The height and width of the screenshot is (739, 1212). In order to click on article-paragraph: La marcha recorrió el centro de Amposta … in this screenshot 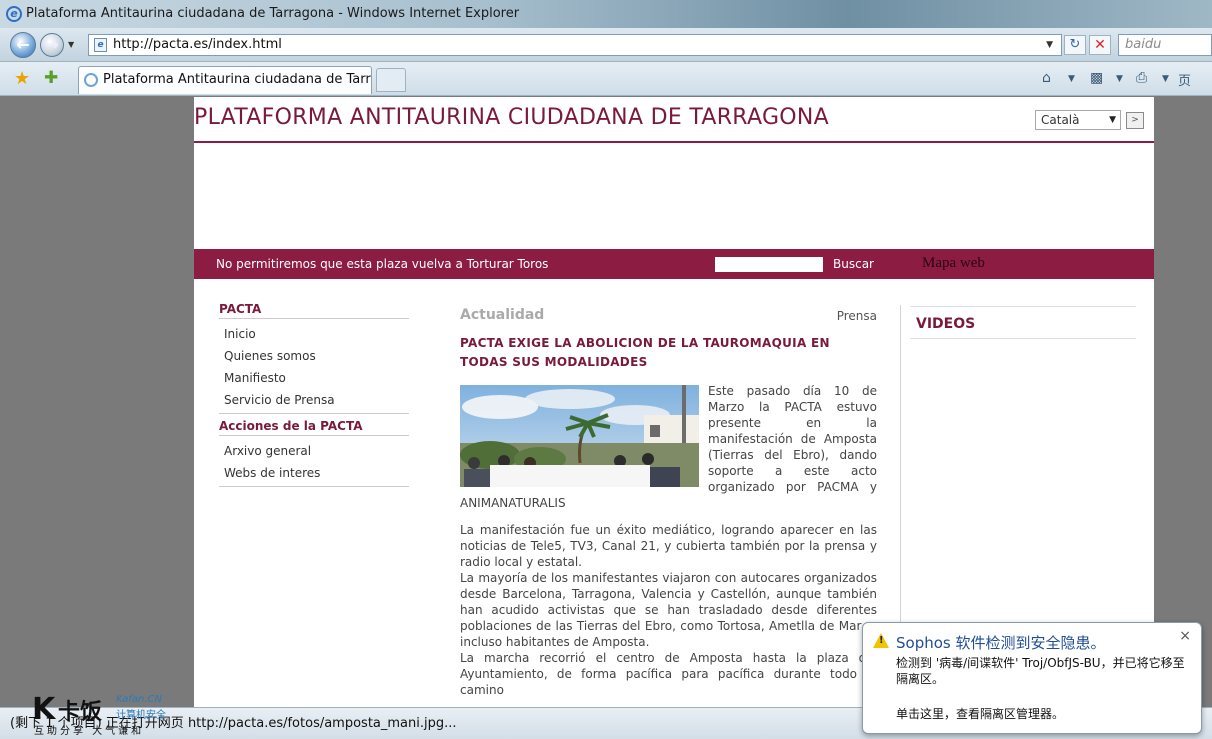, I will do `click(668, 674)`.